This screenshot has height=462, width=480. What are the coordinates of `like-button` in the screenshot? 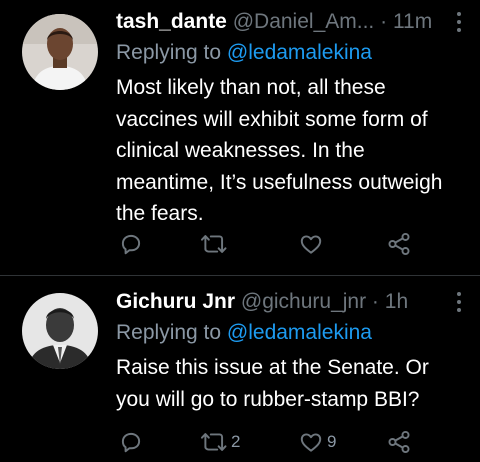 It's located at (312, 244).